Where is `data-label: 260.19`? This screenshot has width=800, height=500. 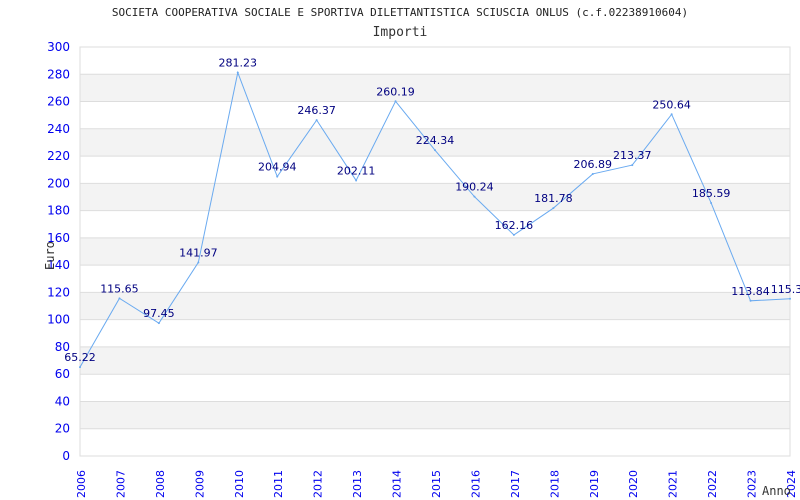
data-label: 260.19 is located at coordinates (395, 91).